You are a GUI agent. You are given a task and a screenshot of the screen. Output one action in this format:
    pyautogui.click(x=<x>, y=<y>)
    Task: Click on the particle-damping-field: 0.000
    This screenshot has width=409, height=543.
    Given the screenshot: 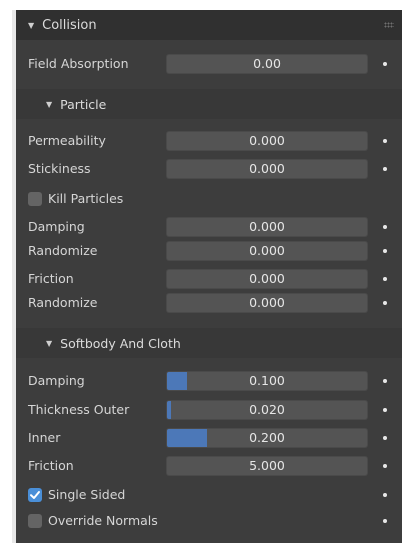 What is the action you would take?
    pyautogui.click(x=267, y=227)
    